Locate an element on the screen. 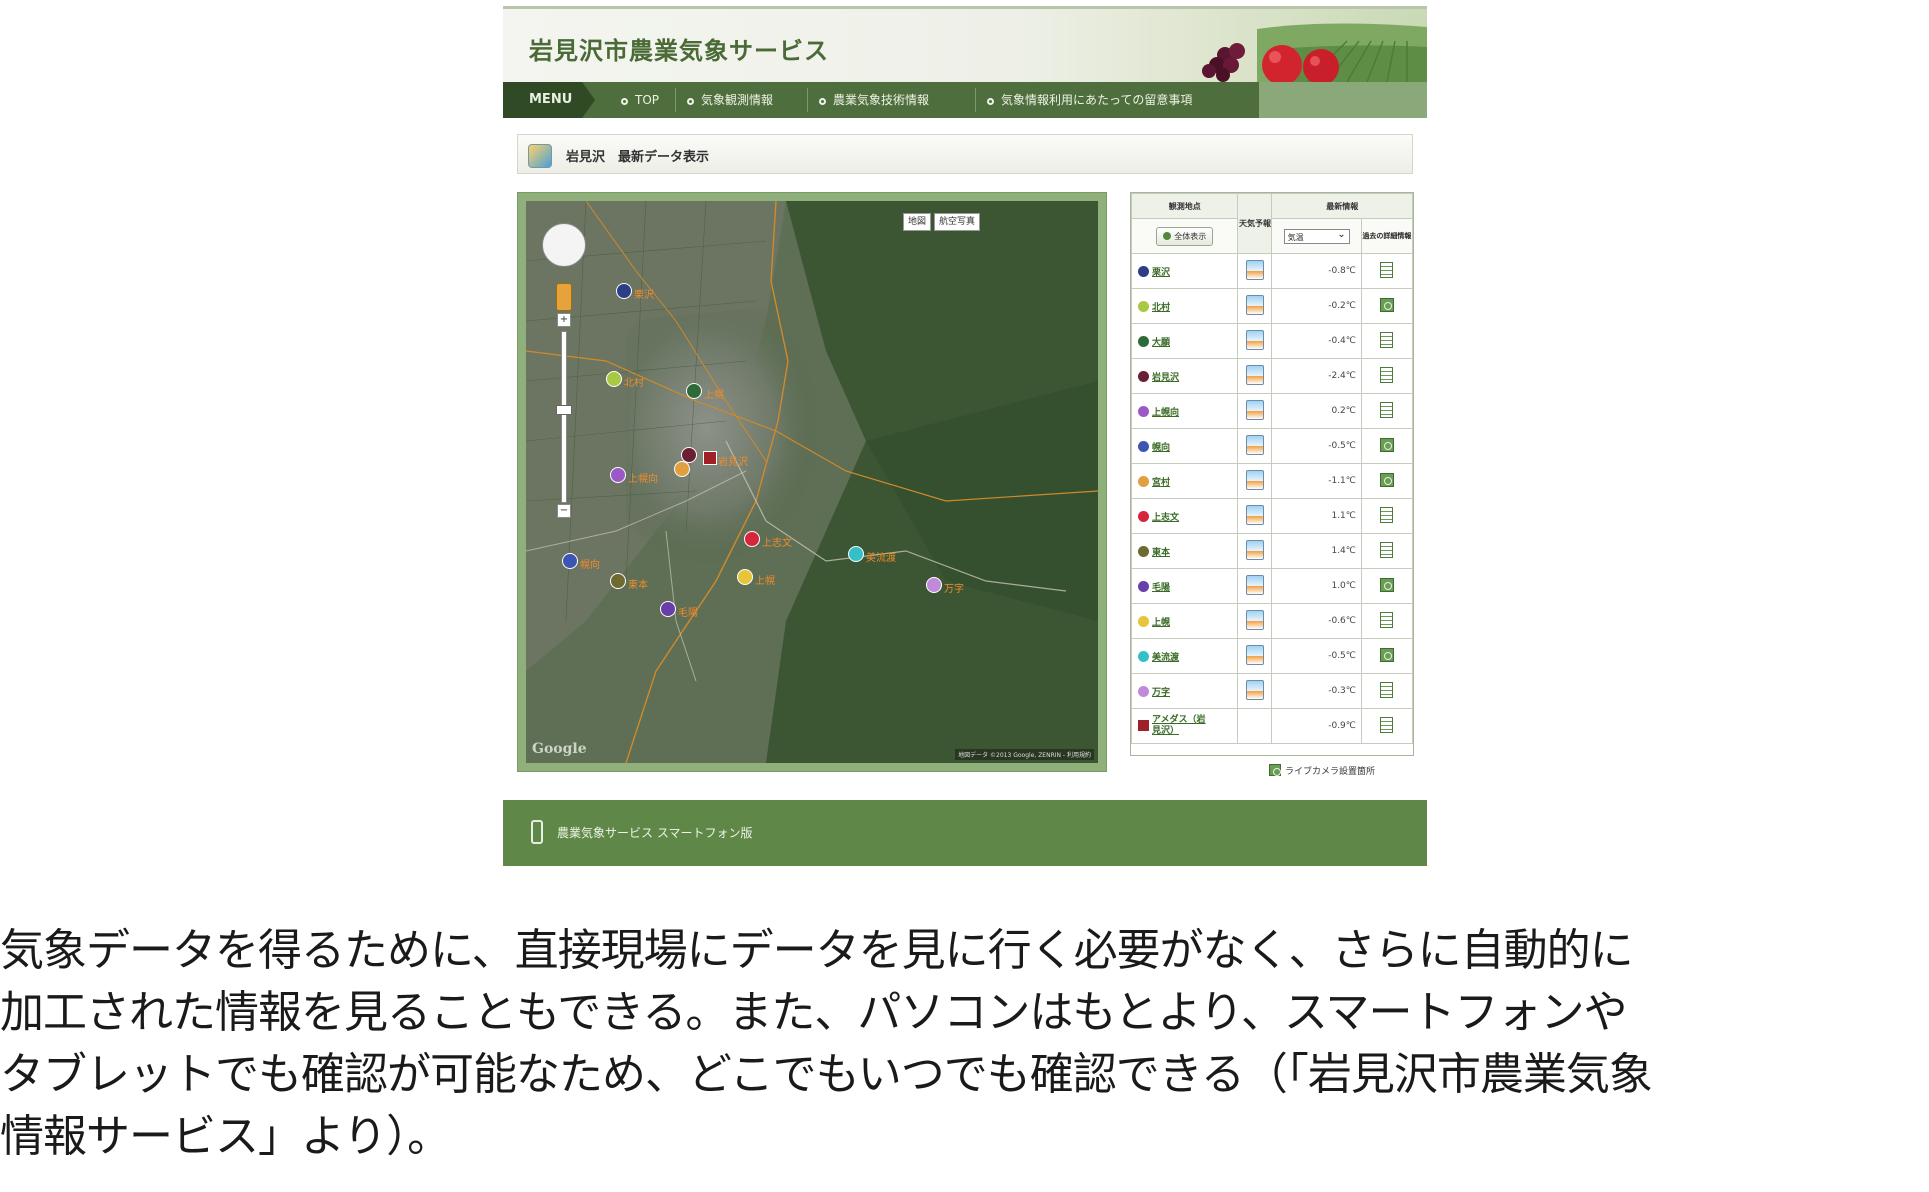 The width and height of the screenshot is (1929, 1192). station-label: 万字 is located at coordinates (954, 589).